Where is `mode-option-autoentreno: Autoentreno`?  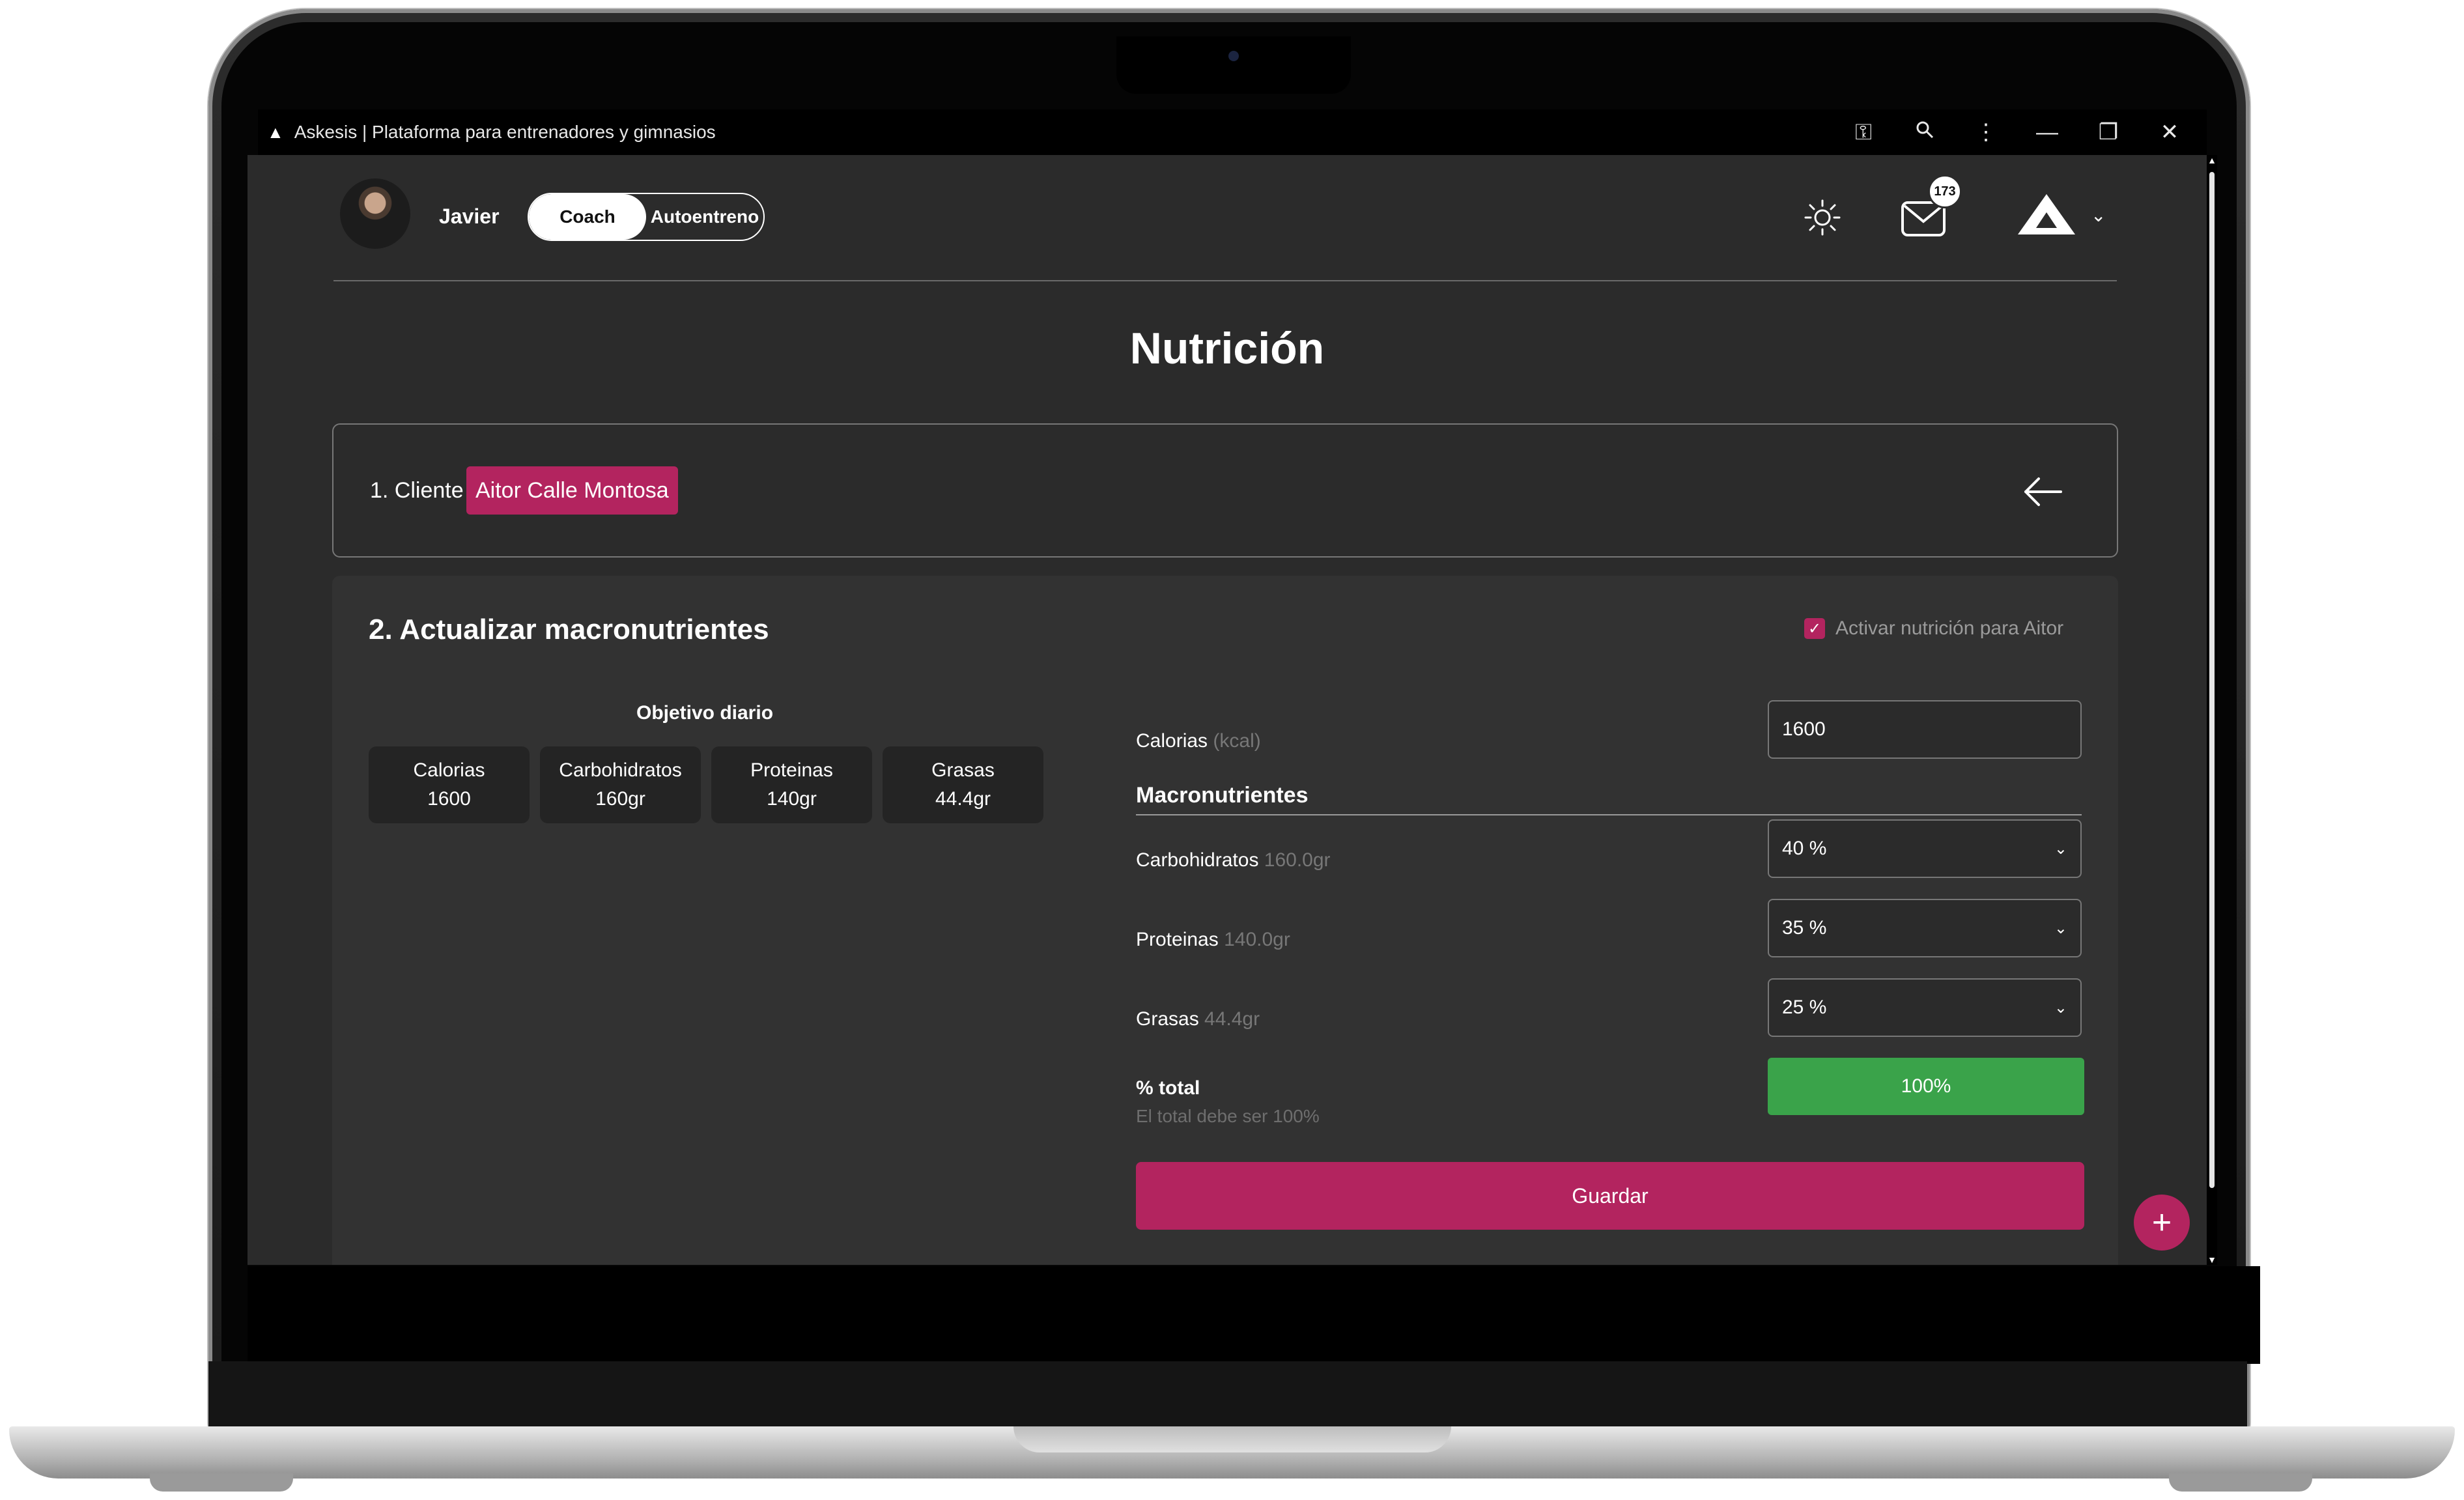
mode-option-autoentreno: Autoentreno is located at coordinates (704, 217).